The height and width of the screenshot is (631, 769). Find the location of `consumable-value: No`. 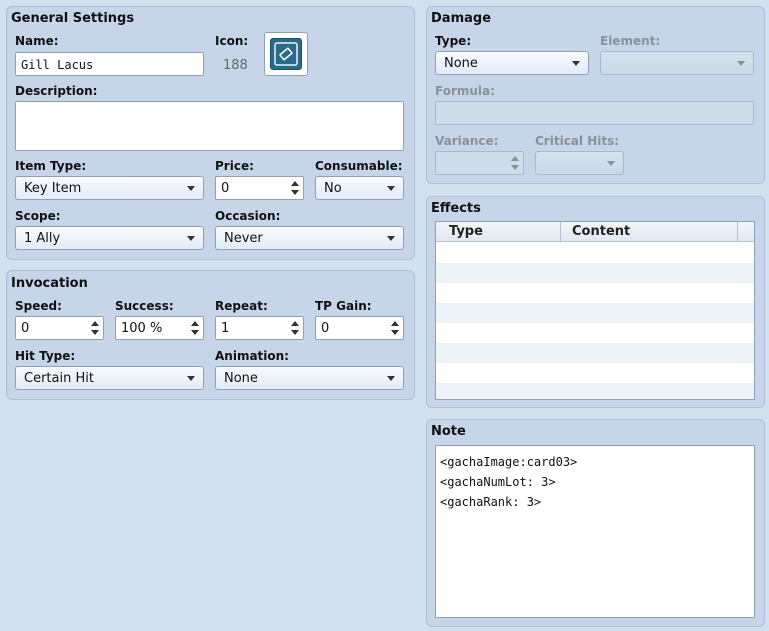

consumable-value: No is located at coordinates (333, 188).